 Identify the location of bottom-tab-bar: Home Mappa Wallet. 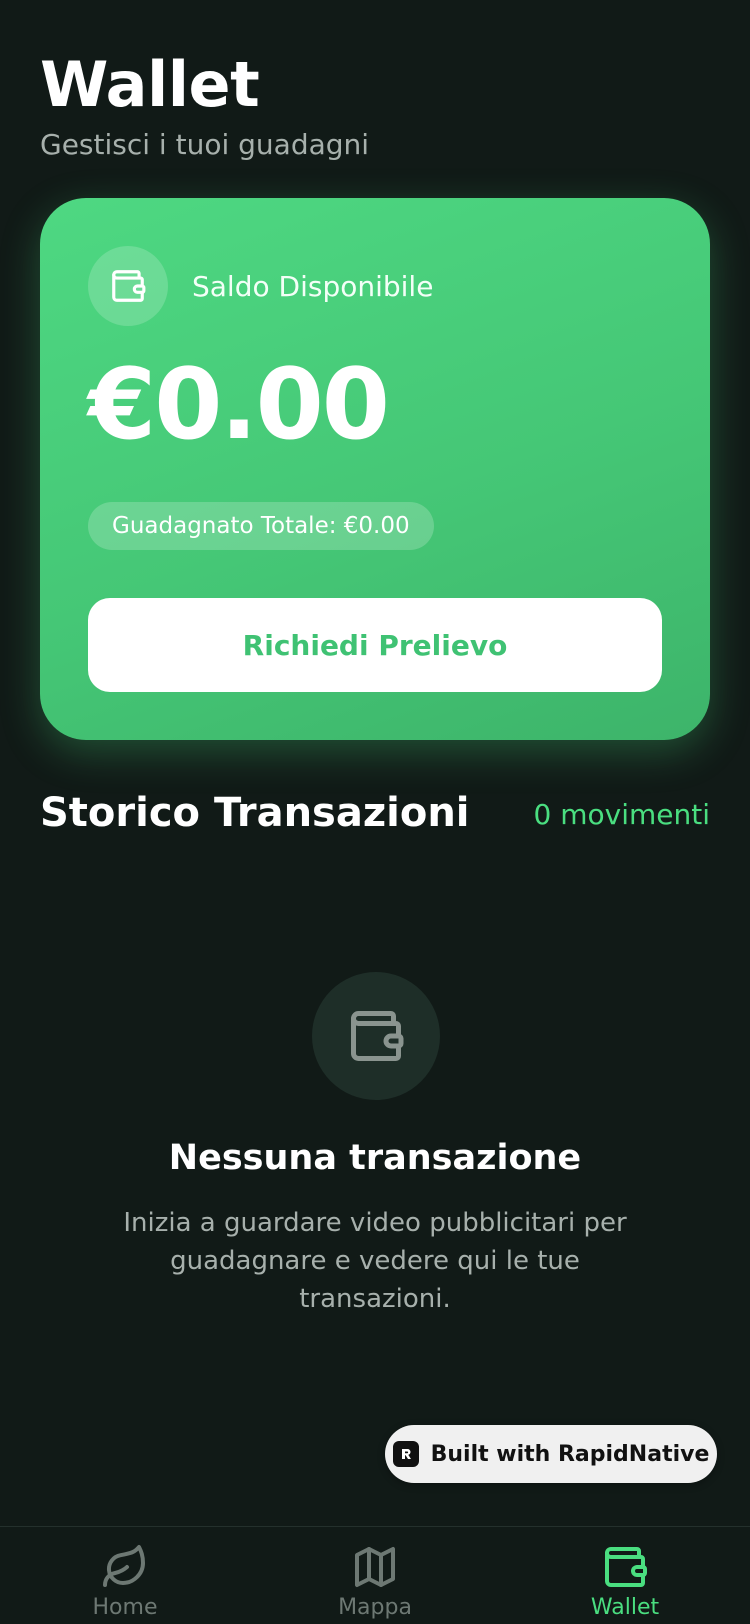
(375, 1575).